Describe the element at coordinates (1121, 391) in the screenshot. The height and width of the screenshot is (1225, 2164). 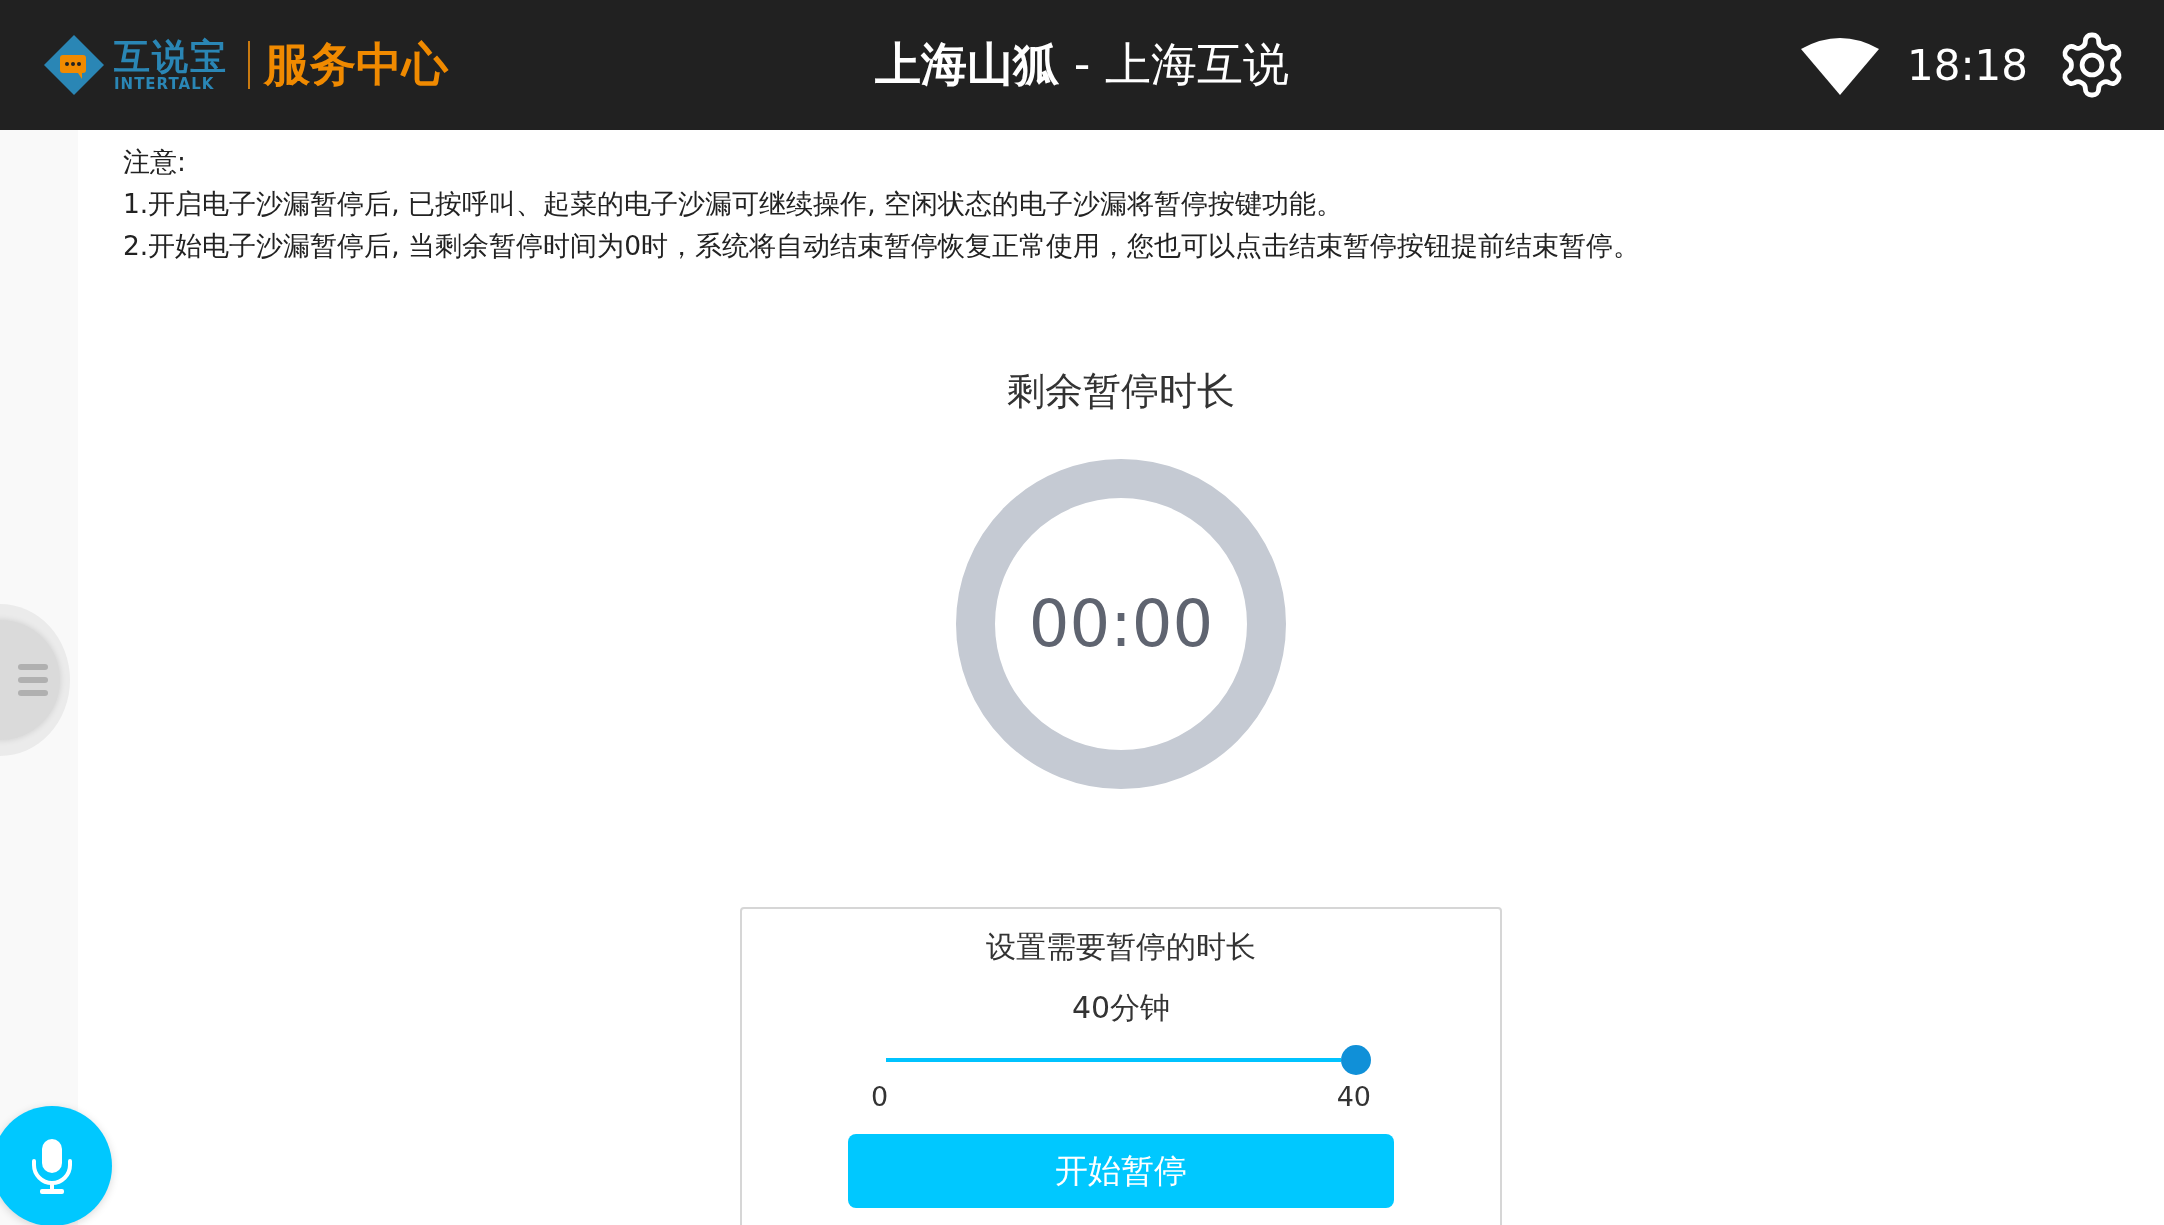
I see `timer-label: 剩余暂停时长` at that location.